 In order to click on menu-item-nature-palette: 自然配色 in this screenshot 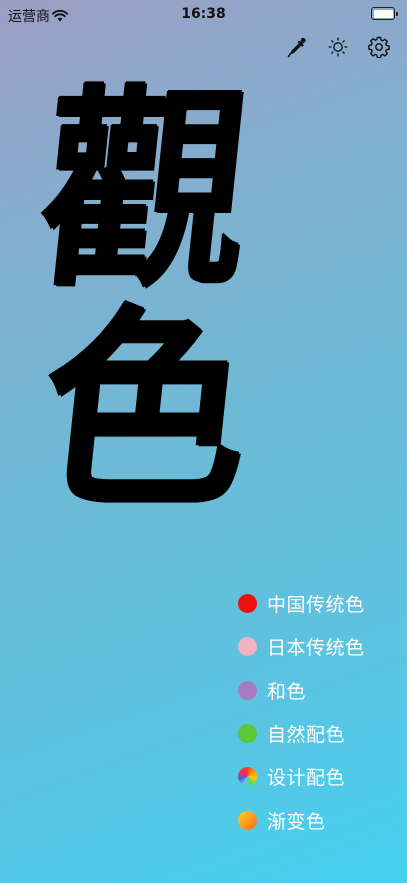, I will do `click(301, 733)`.